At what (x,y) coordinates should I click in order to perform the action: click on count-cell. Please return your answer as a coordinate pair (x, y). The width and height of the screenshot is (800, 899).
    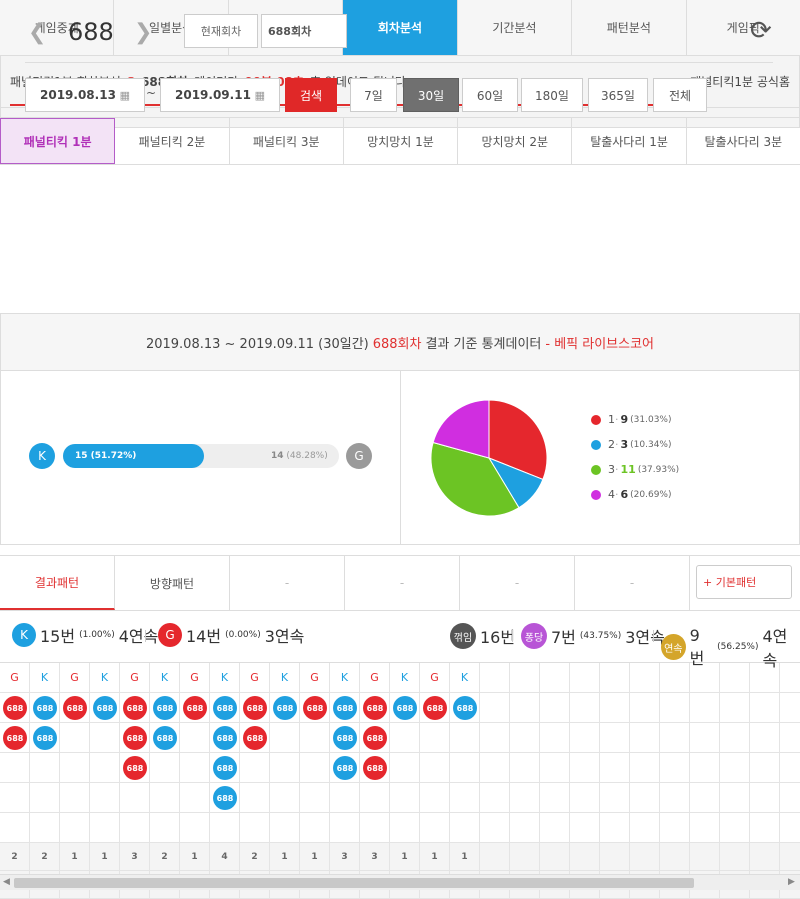
    Looking at the image, I should click on (615, 857).